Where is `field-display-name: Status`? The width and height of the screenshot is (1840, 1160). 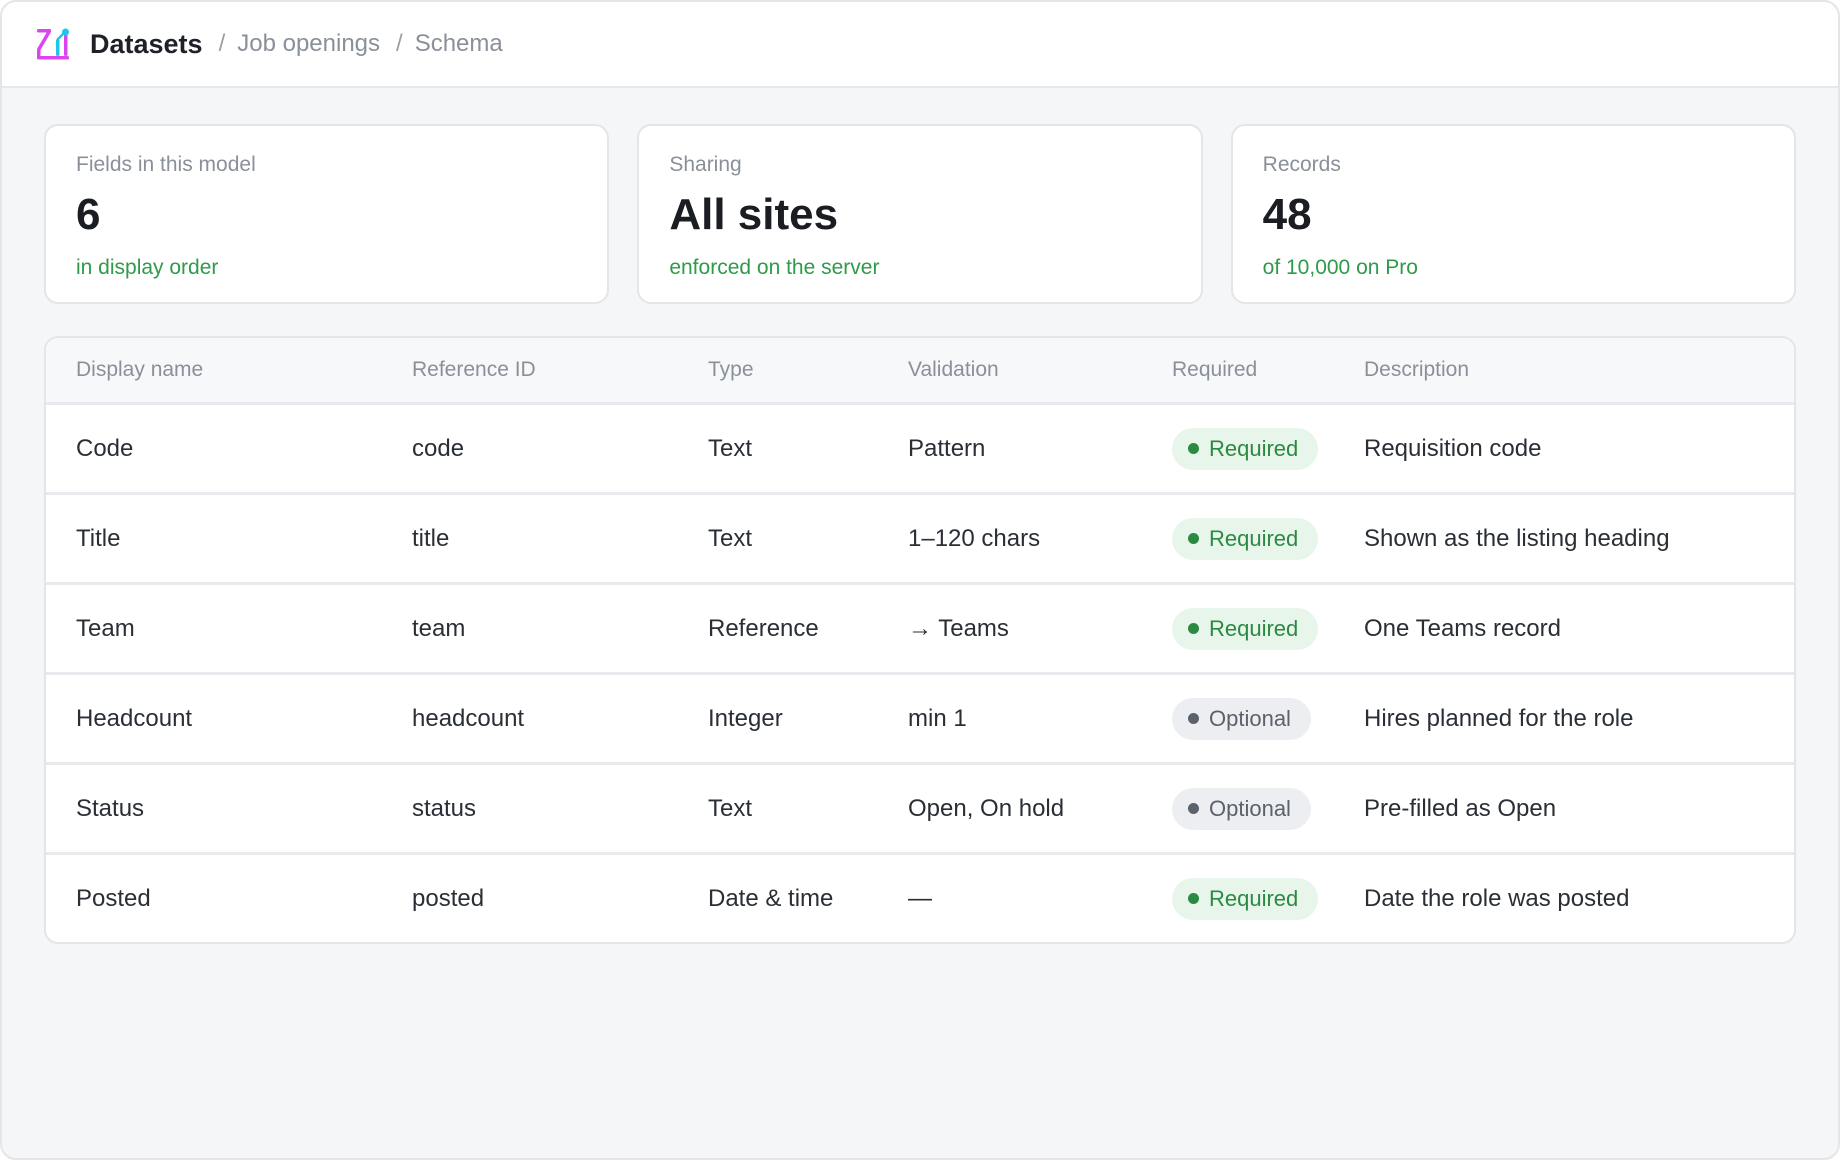
field-display-name: Status is located at coordinates (110, 808).